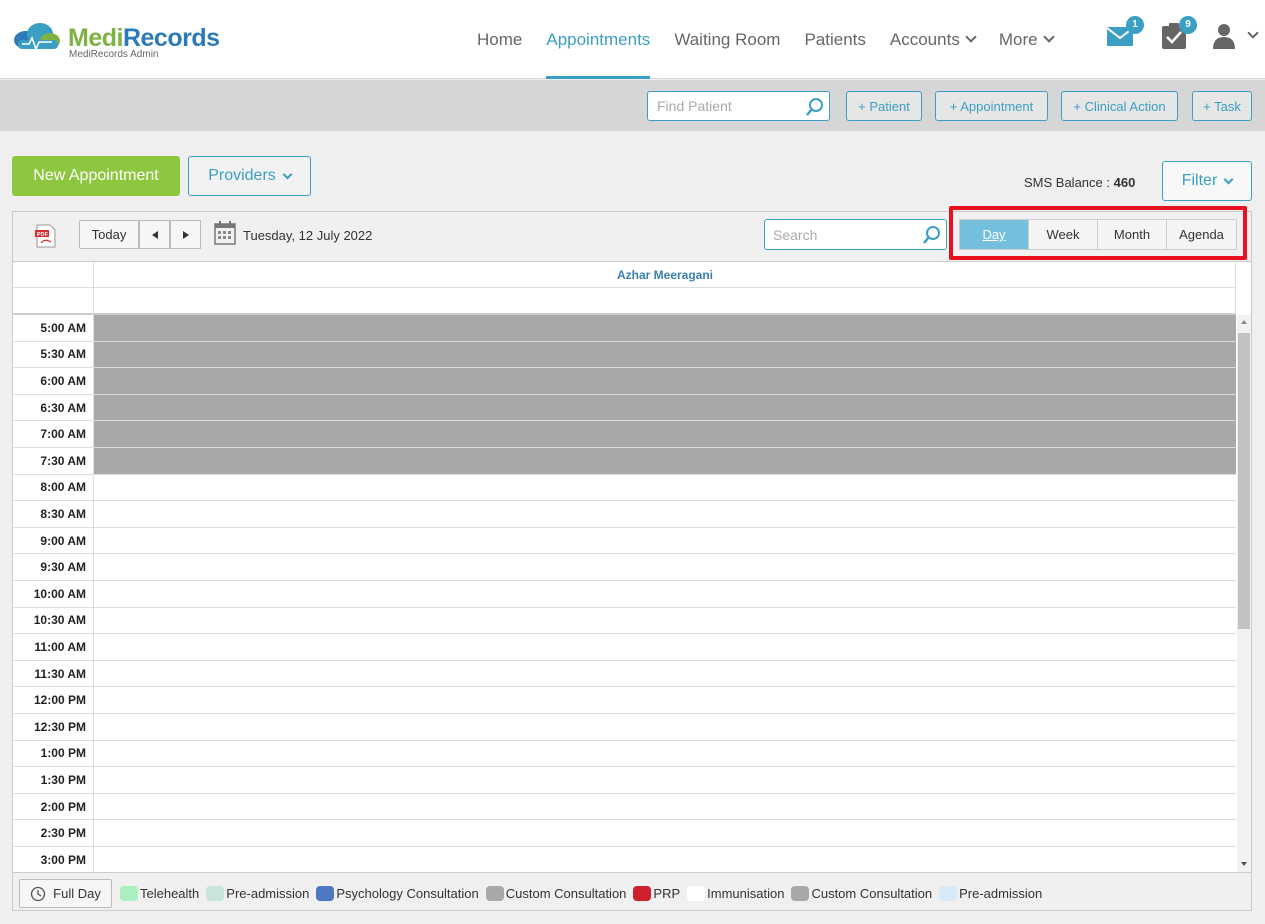 Image resolution: width=1265 pixels, height=924 pixels. What do you see at coordinates (63, 327) in the screenshot?
I see `time-label: 5:00 AM` at bounding box center [63, 327].